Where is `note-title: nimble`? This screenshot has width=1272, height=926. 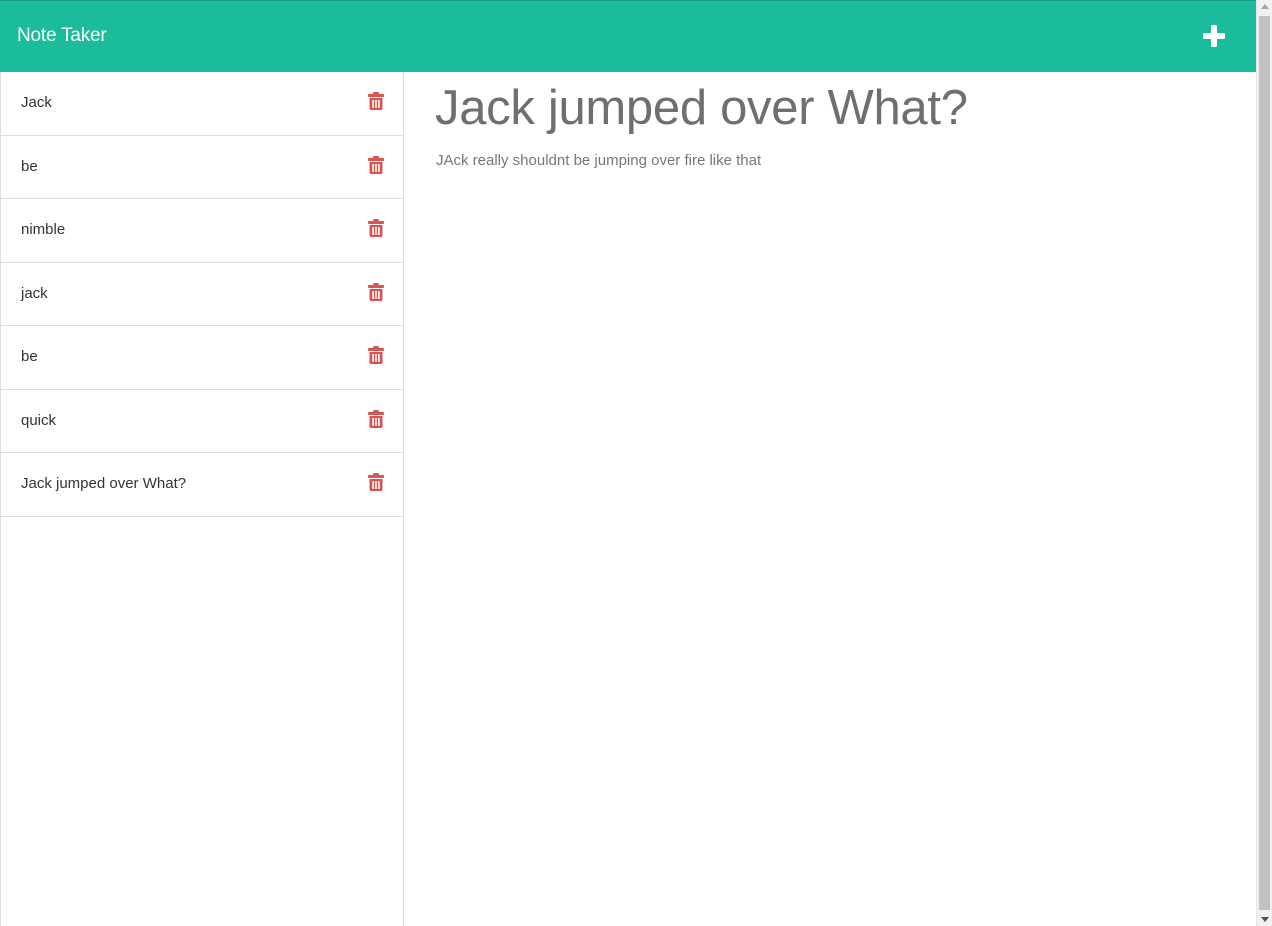
note-title: nimble is located at coordinates (43, 229).